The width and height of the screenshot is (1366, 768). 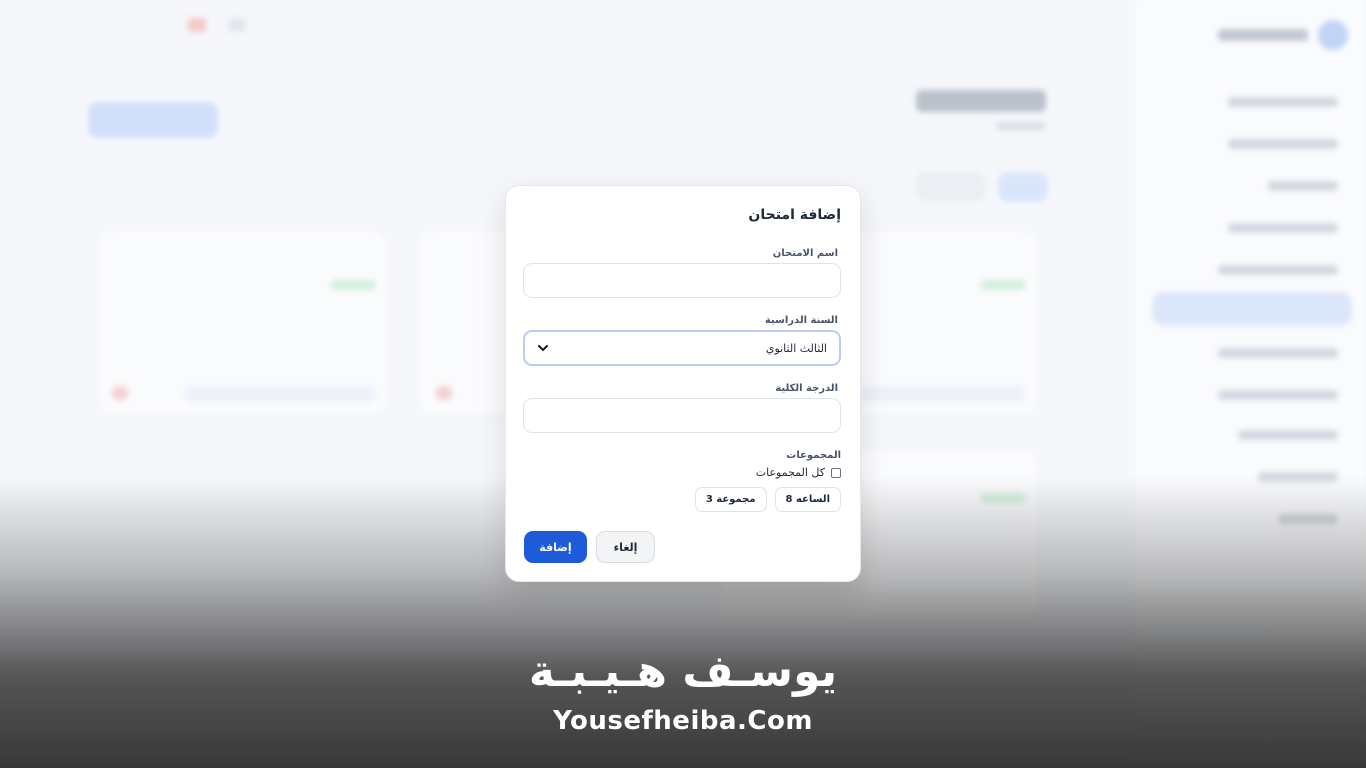 What do you see at coordinates (683, 671) in the screenshot?
I see `watermark-name: يوسـف هـيـبـة` at bounding box center [683, 671].